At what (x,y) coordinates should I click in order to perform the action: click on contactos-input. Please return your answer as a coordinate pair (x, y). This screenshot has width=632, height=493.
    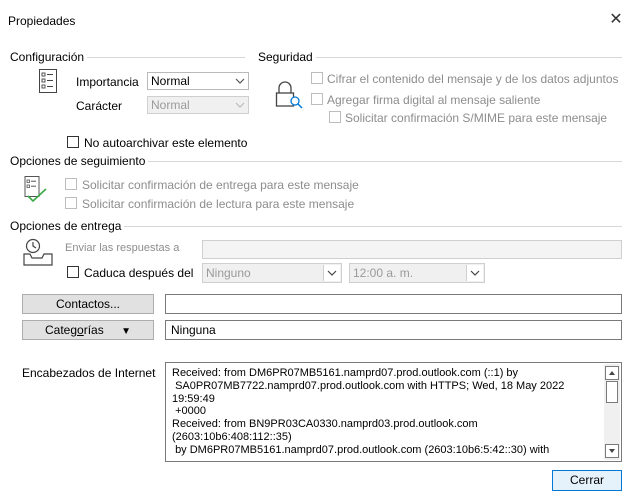
    Looking at the image, I should click on (393, 304).